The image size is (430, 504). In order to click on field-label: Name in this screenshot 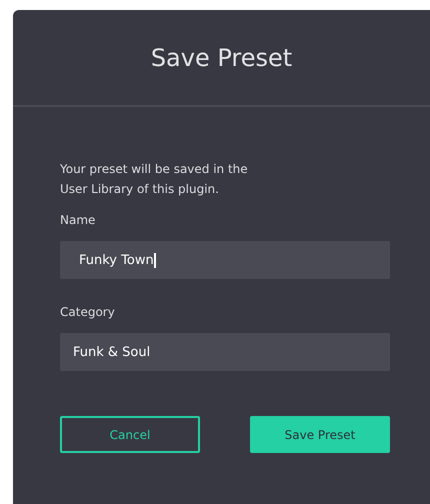, I will do `click(78, 220)`.